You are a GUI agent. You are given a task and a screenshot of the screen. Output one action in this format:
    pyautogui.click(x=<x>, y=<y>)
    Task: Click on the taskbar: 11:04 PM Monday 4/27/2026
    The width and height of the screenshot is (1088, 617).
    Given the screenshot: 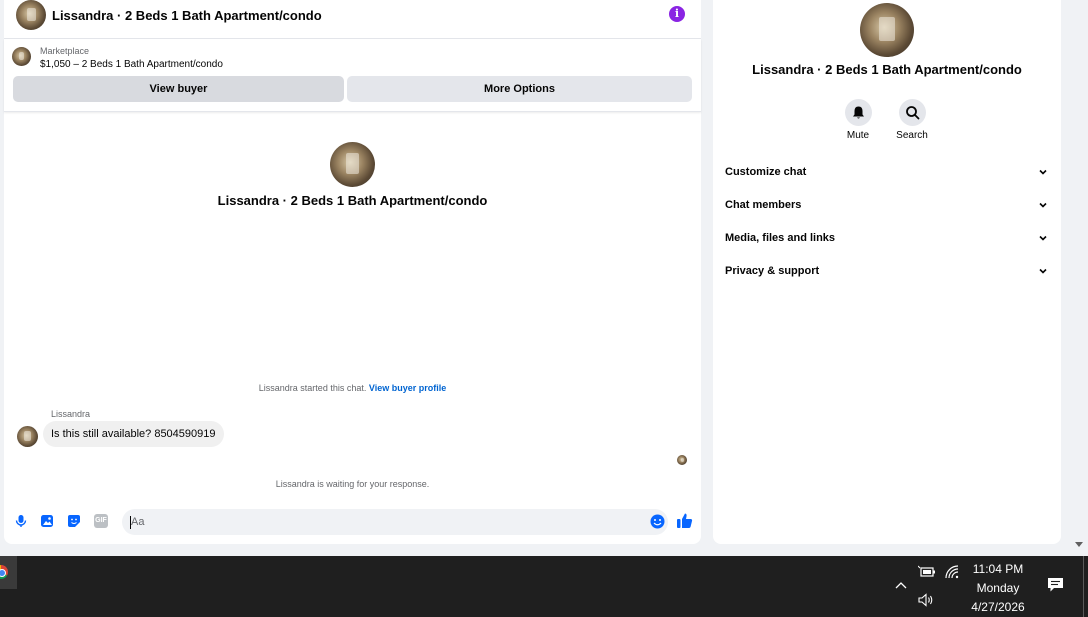 What is the action you would take?
    pyautogui.click(x=544, y=586)
    